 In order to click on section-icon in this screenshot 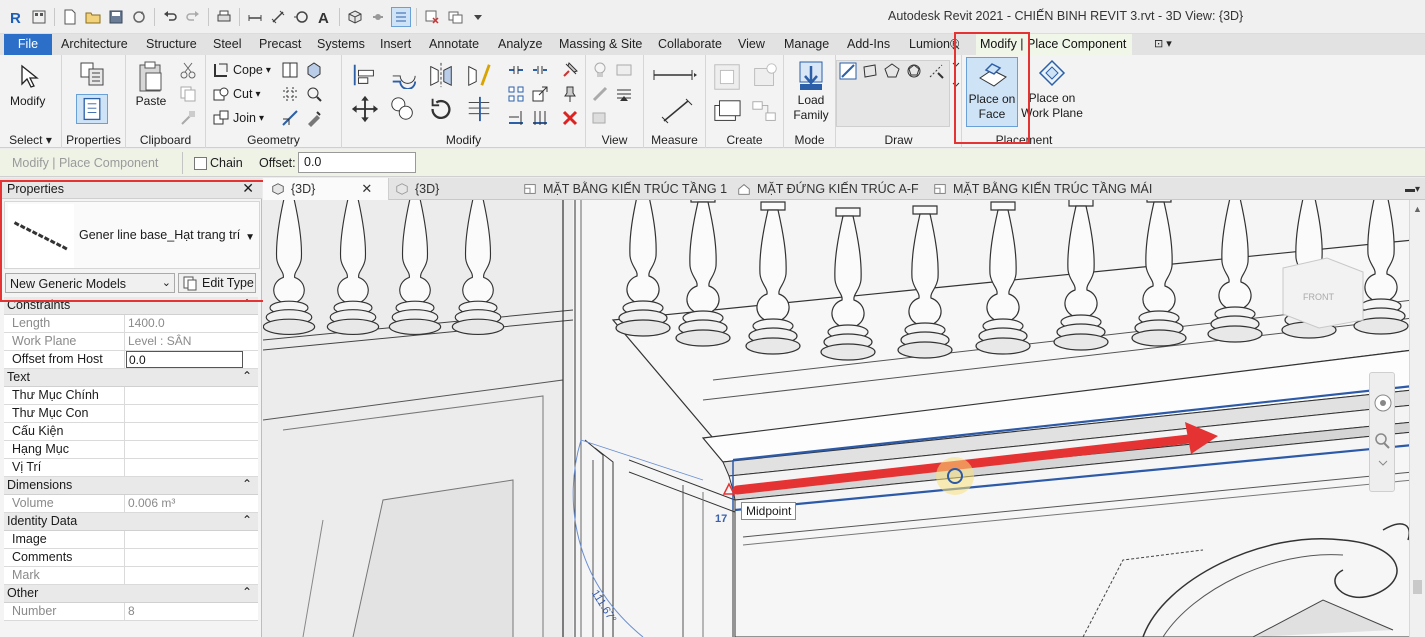, I will do `click(378, 17)`.